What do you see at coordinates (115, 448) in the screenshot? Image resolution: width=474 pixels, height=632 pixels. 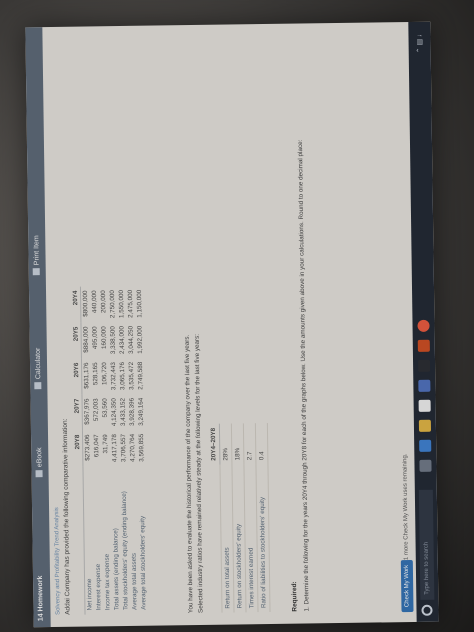 I see `cell: 4,417,178` at bounding box center [115, 448].